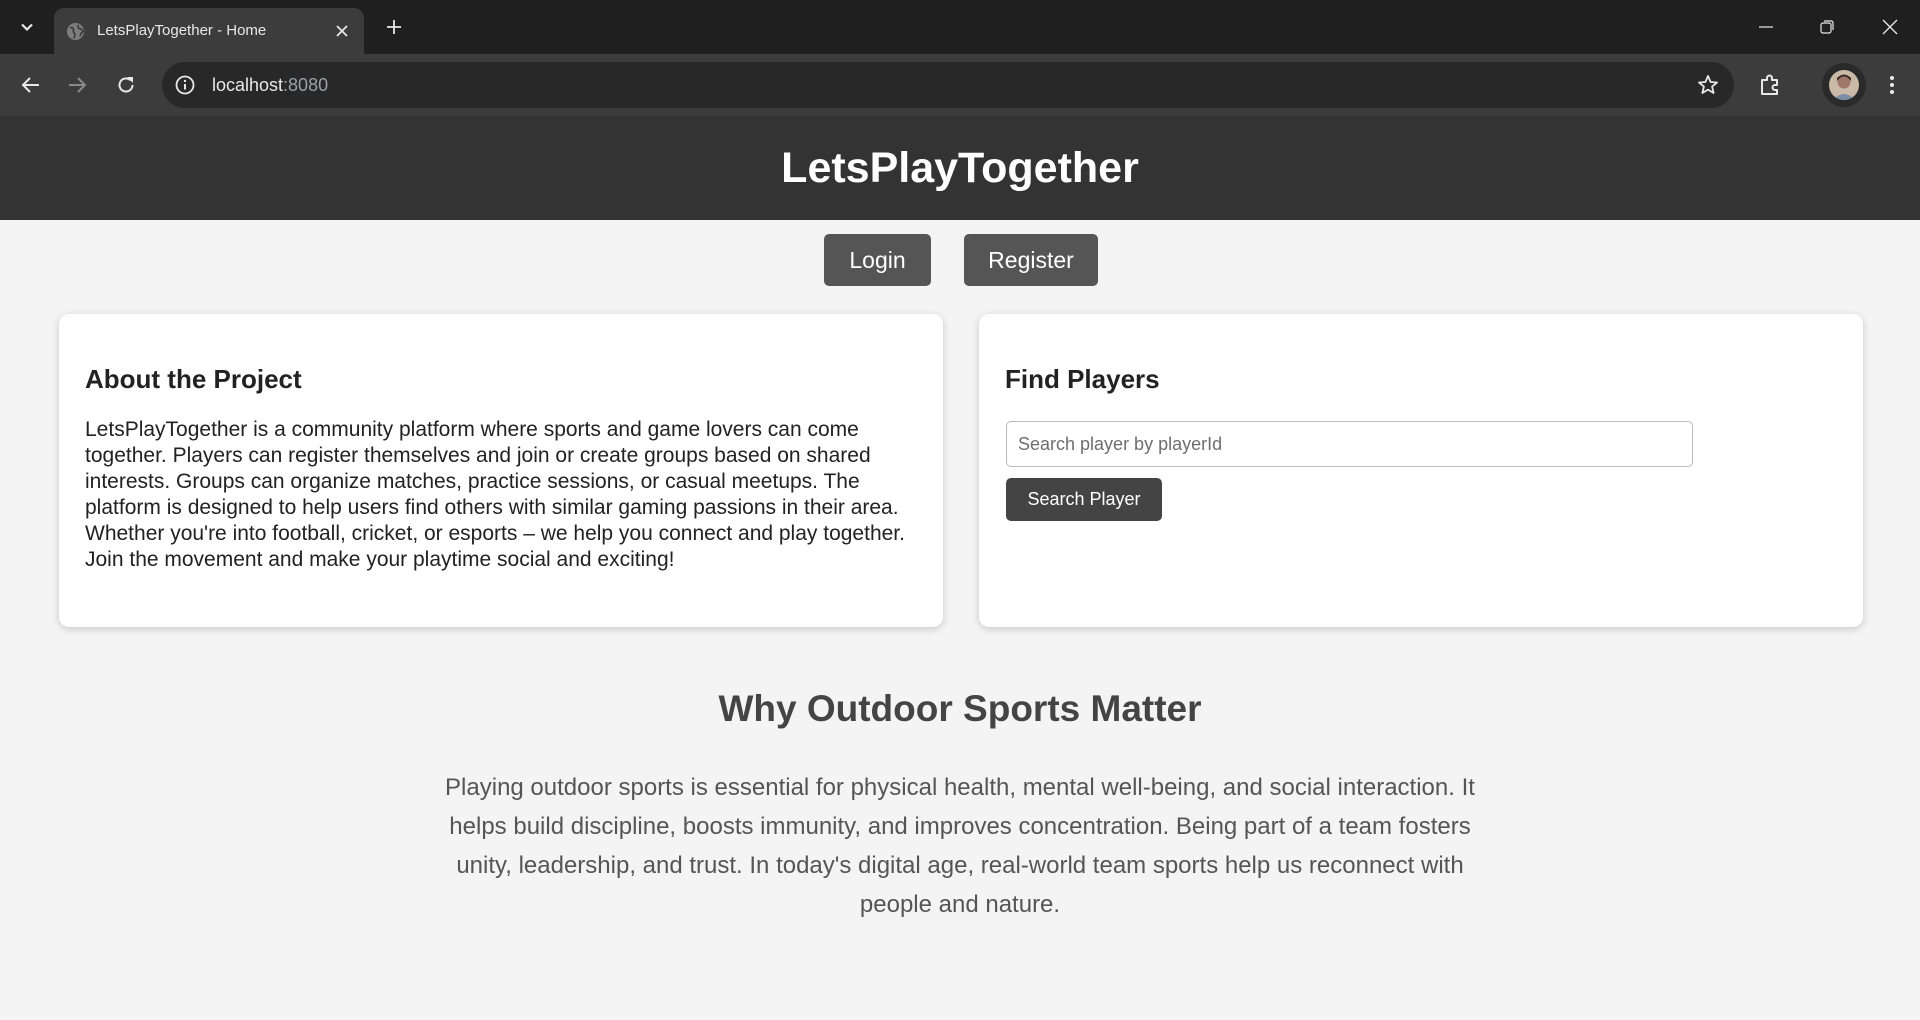  I want to click on url-text: localhost:8080, so click(270, 85).